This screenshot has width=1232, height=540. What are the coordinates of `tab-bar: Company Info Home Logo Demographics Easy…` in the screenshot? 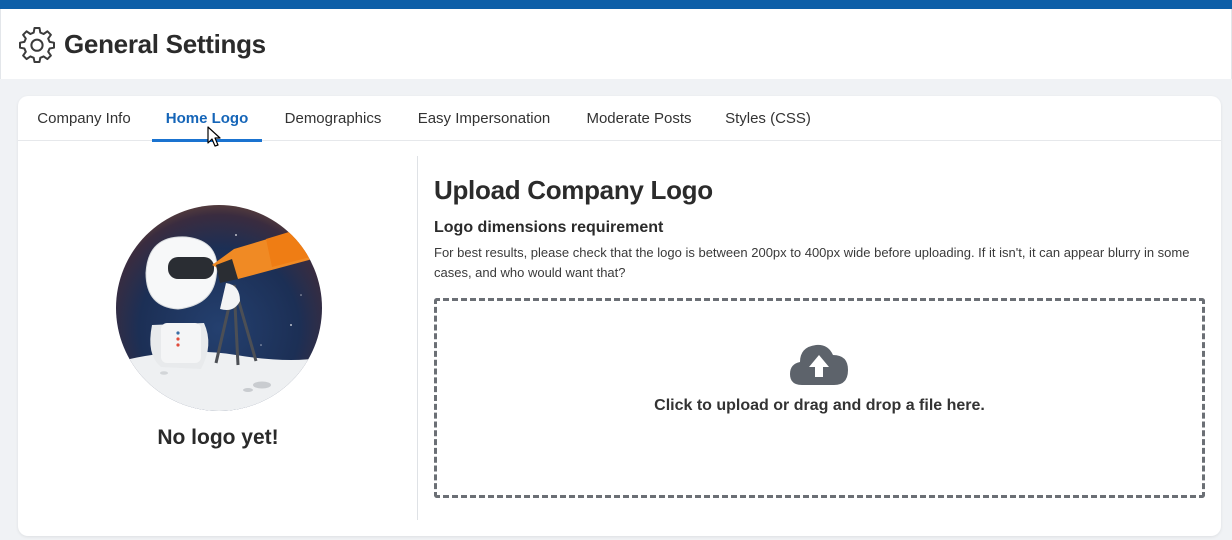 It's located at (619, 119).